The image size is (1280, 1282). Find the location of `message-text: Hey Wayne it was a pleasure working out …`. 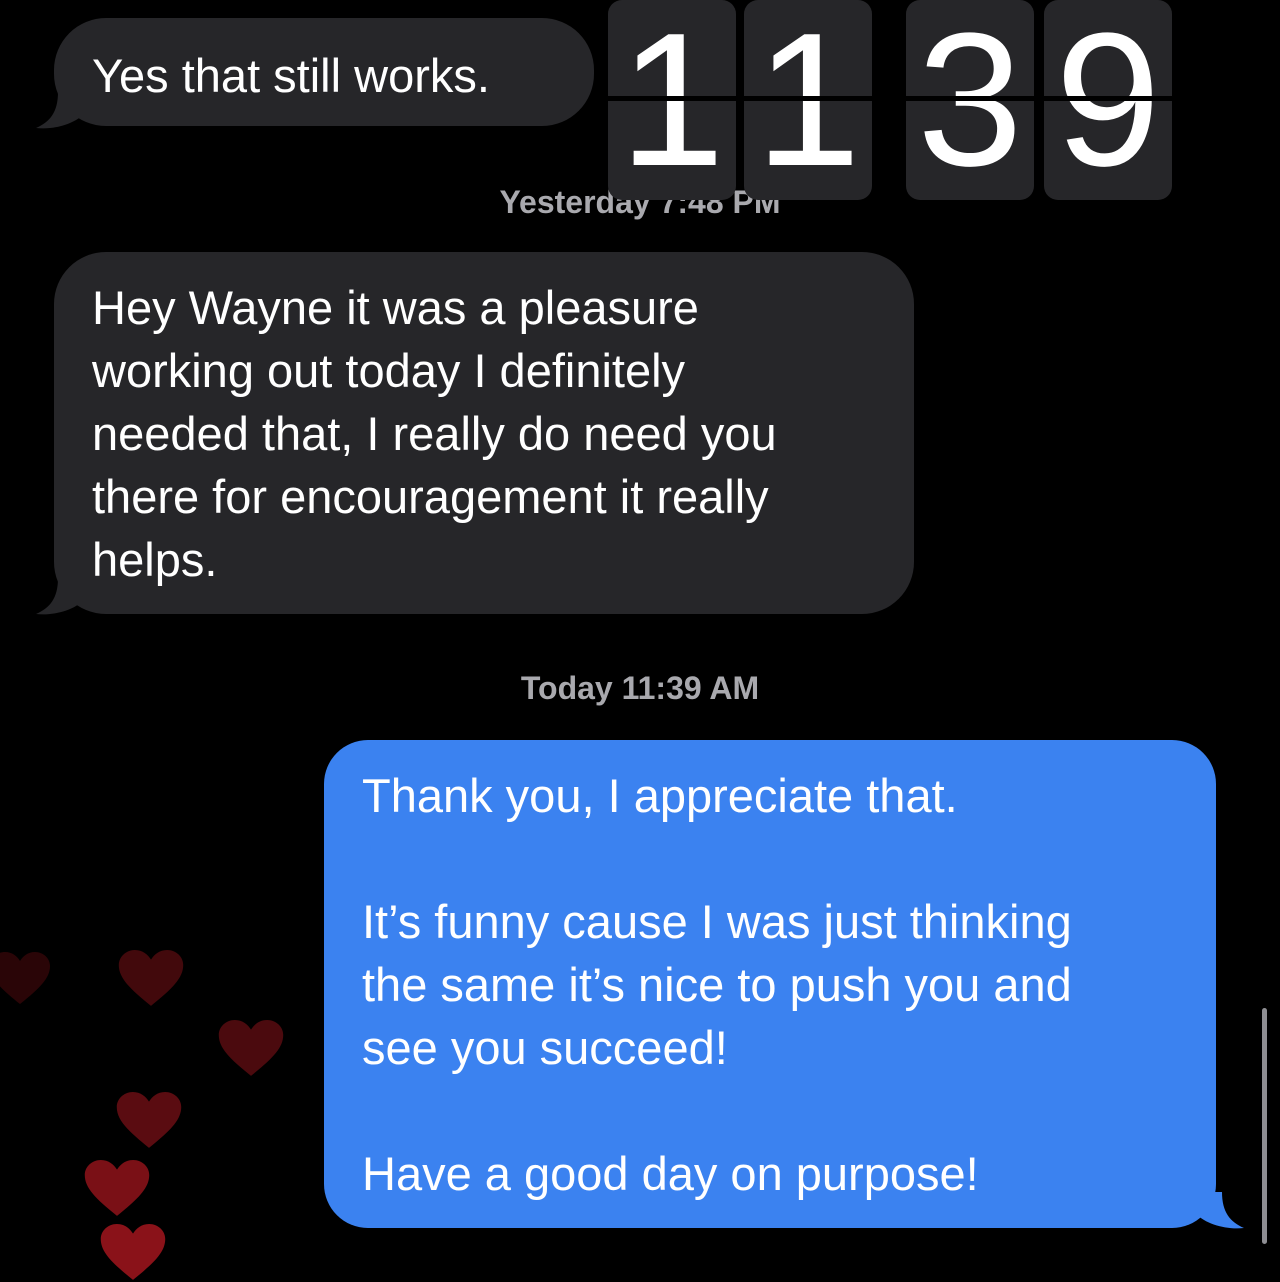

message-text: Hey Wayne it was a pleasure working out … is located at coordinates (434, 433).